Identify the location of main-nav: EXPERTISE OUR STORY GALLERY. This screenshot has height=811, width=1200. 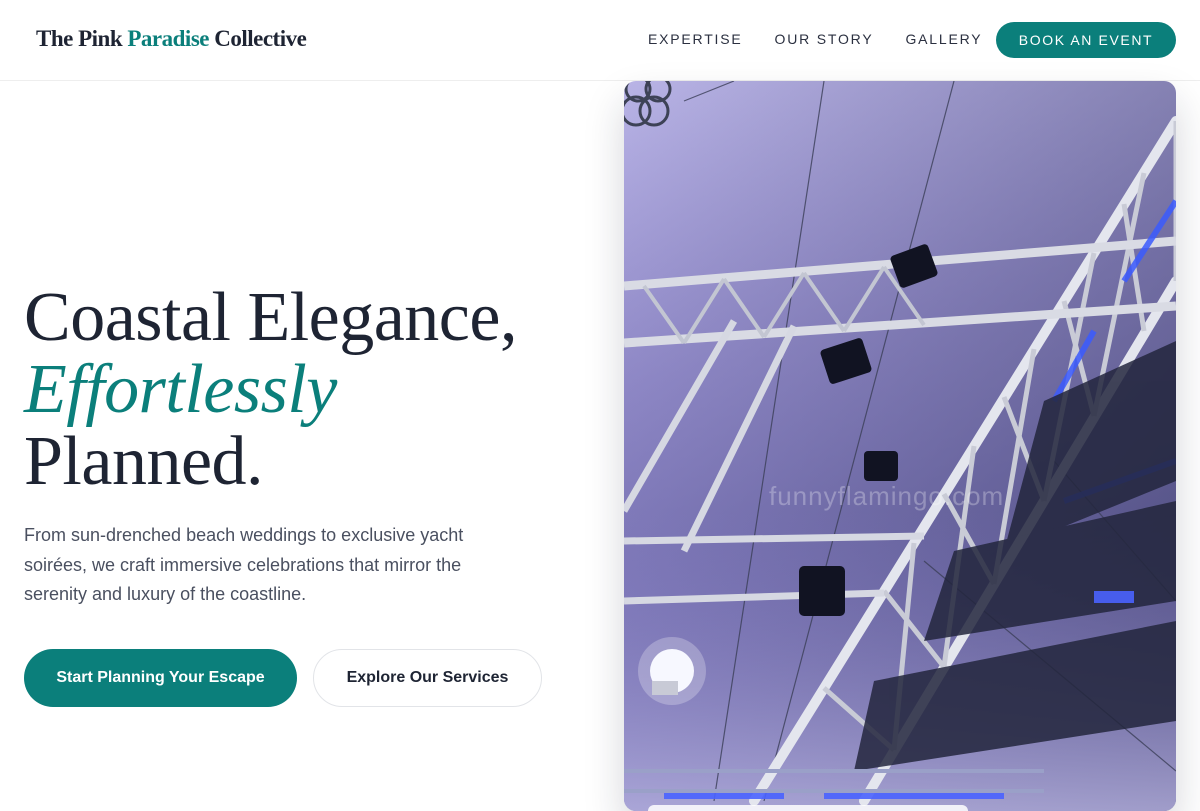
(815, 39).